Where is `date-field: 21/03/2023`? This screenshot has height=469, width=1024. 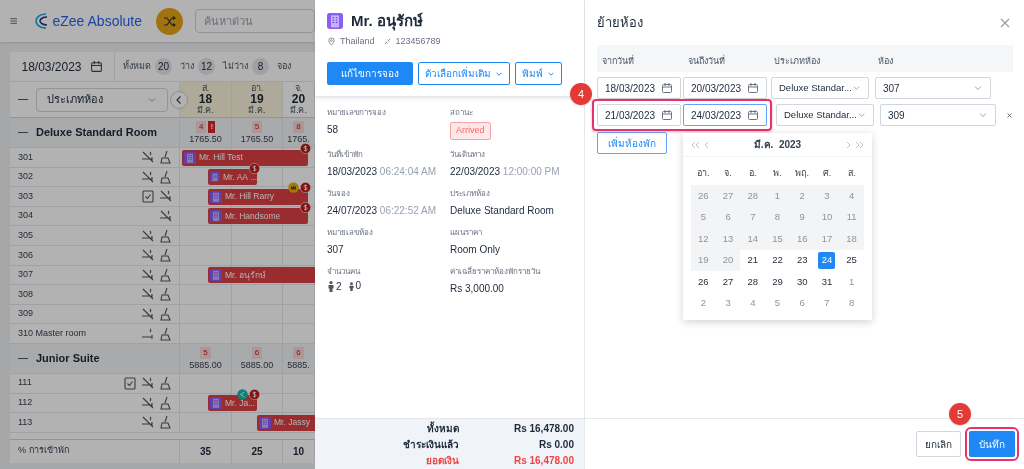 date-field: 21/03/2023 is located at coordinates (639, 115).